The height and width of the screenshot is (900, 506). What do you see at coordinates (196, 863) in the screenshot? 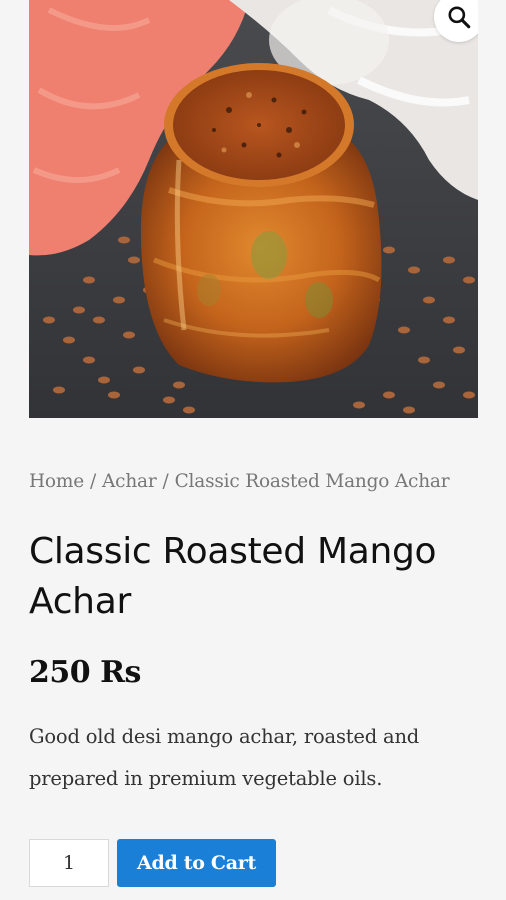
I see `add-to-cart-button: Add to Cart` at bounding box center [196, 863].